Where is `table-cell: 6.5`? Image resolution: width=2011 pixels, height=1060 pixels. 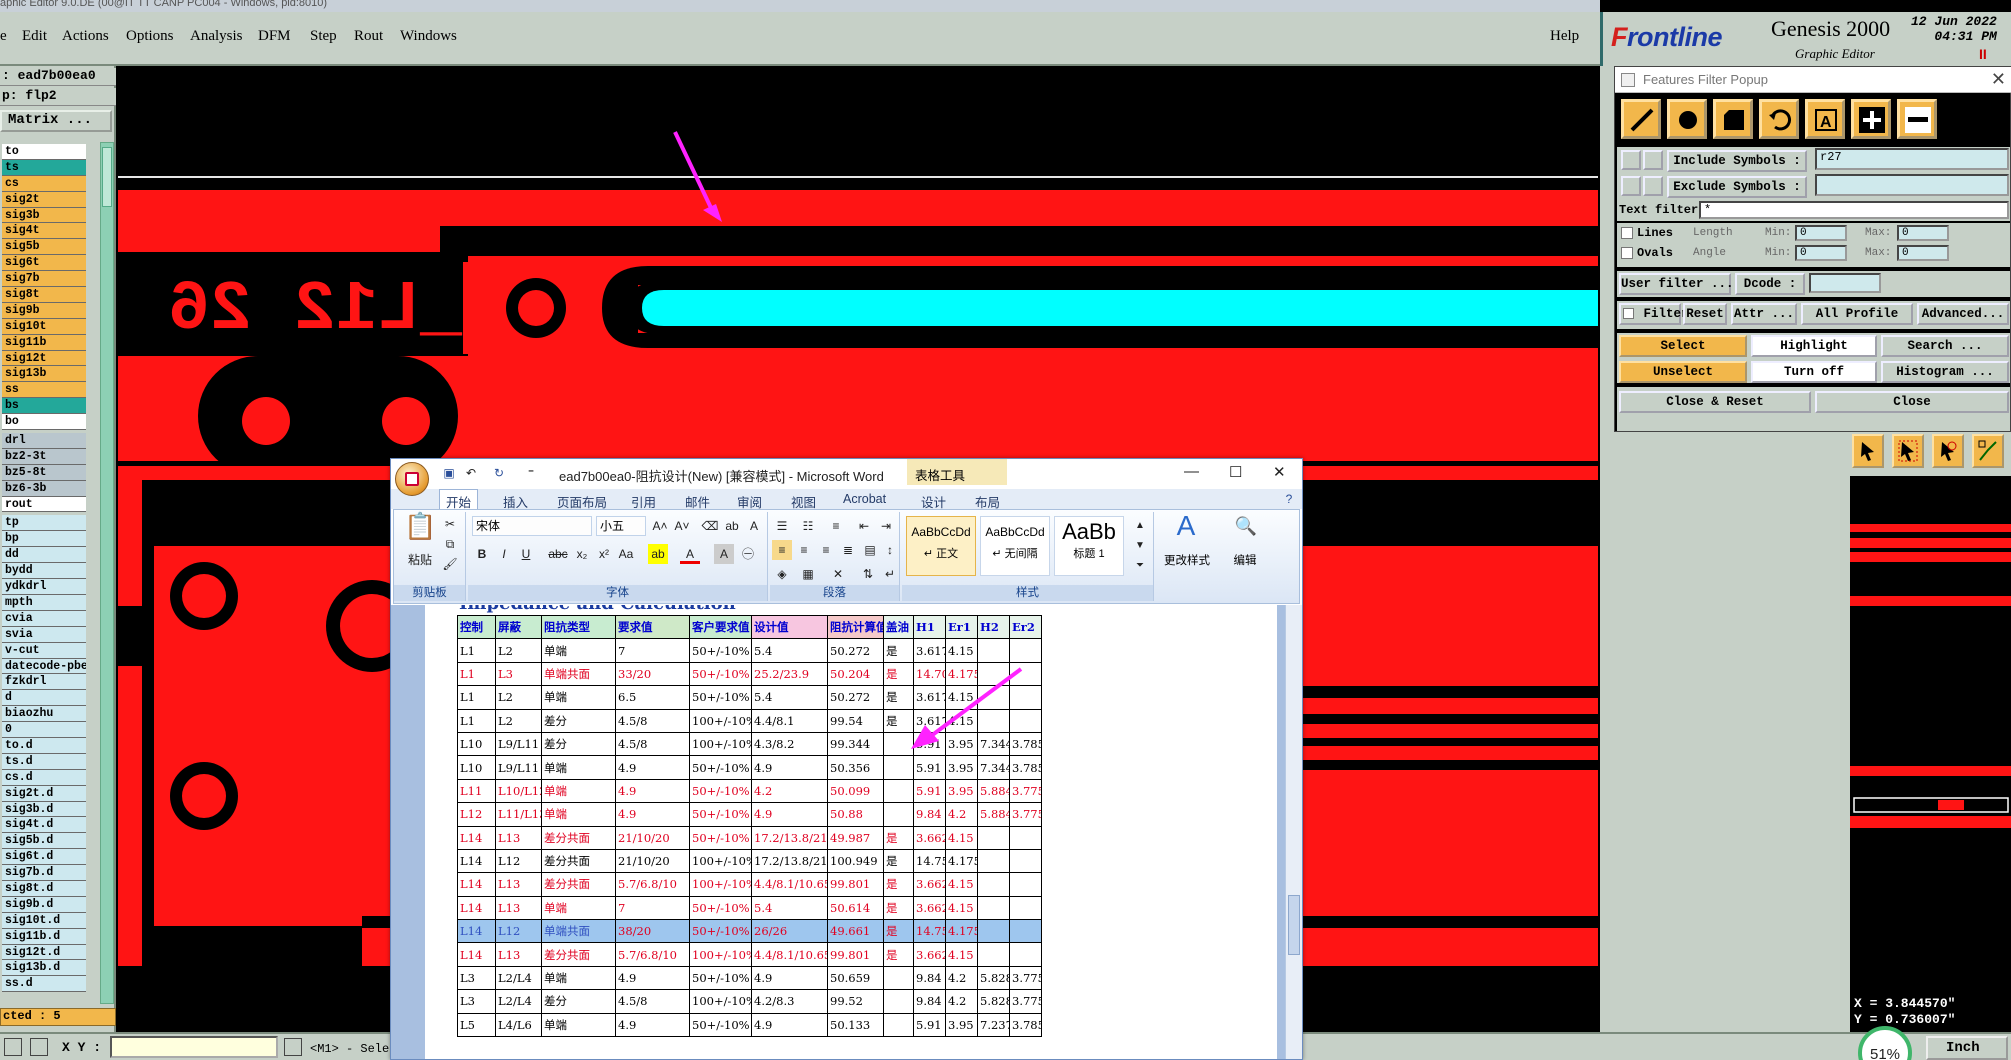
table-cell: 6.5 is located at coordinates (652, 697).